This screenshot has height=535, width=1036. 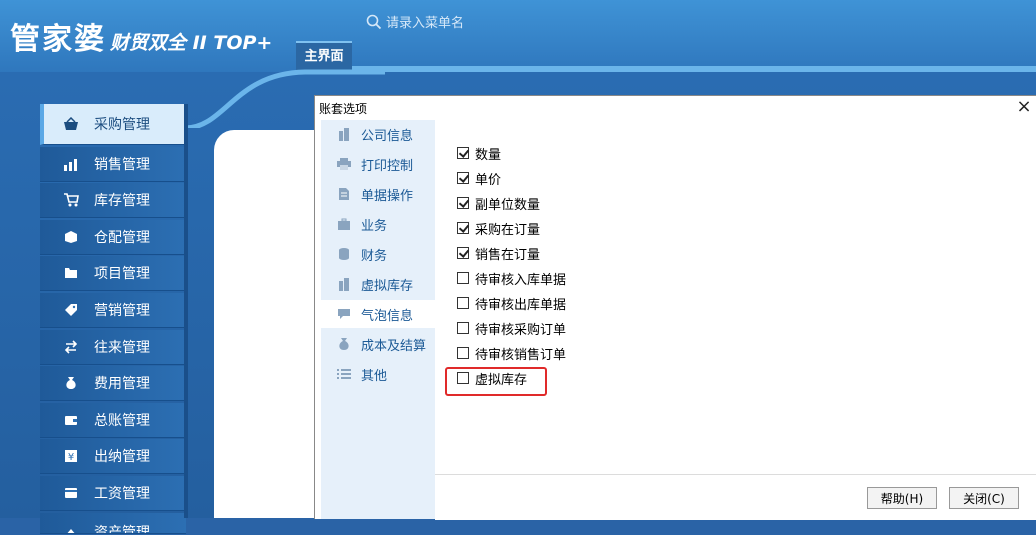 What do you see at coordinates (191, 43) in the screenshot?
I see `logo-sub-text: 财贸双全 II TOP+` at bounding box center [191, 43].